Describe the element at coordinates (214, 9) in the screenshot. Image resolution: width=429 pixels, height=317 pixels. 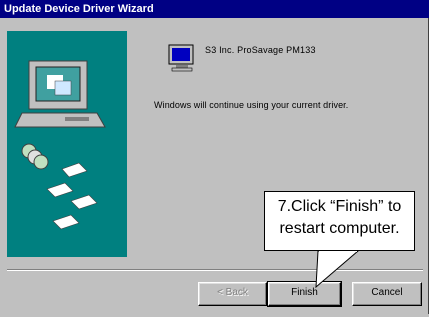
I see `window-titlebar: Update Device Driver Wizard` at that location.